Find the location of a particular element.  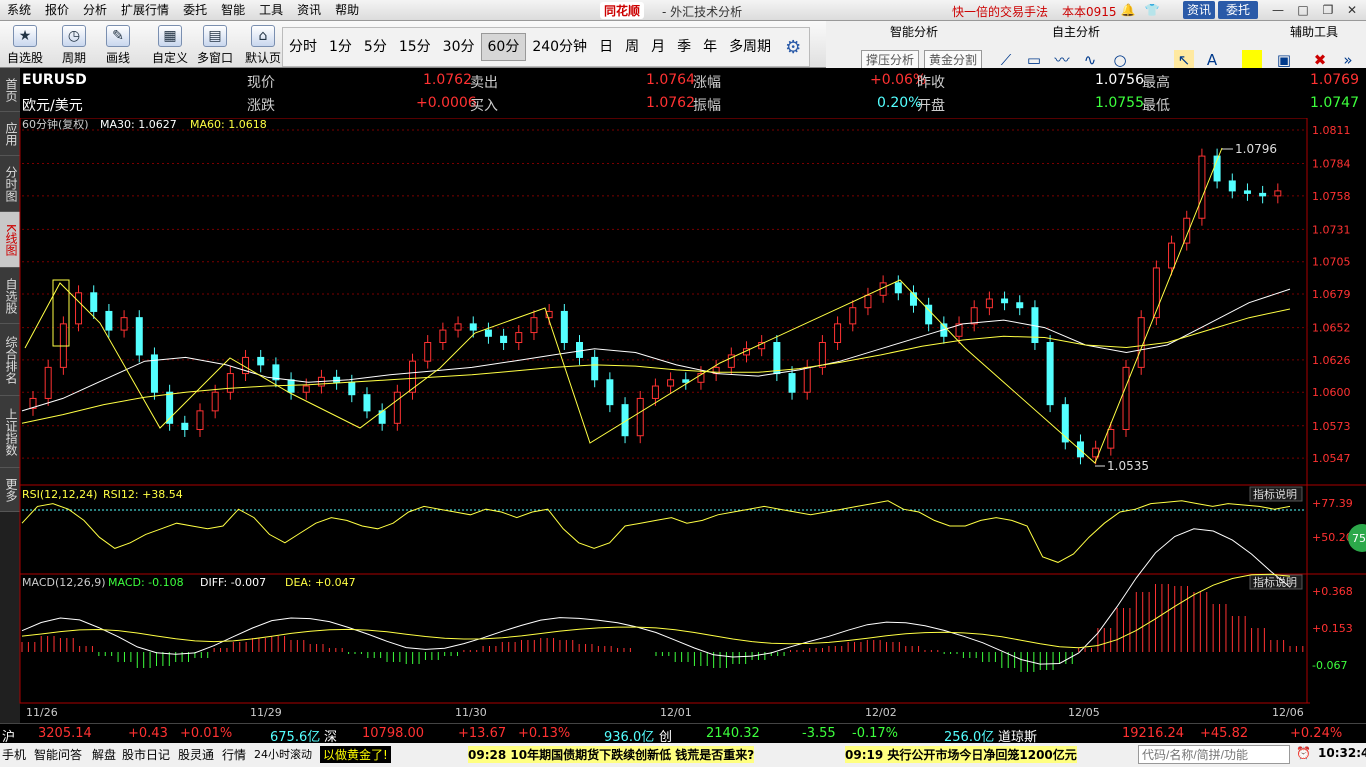

rsi-label: RSI(12,12,24) is located at coordinates (59, 494).